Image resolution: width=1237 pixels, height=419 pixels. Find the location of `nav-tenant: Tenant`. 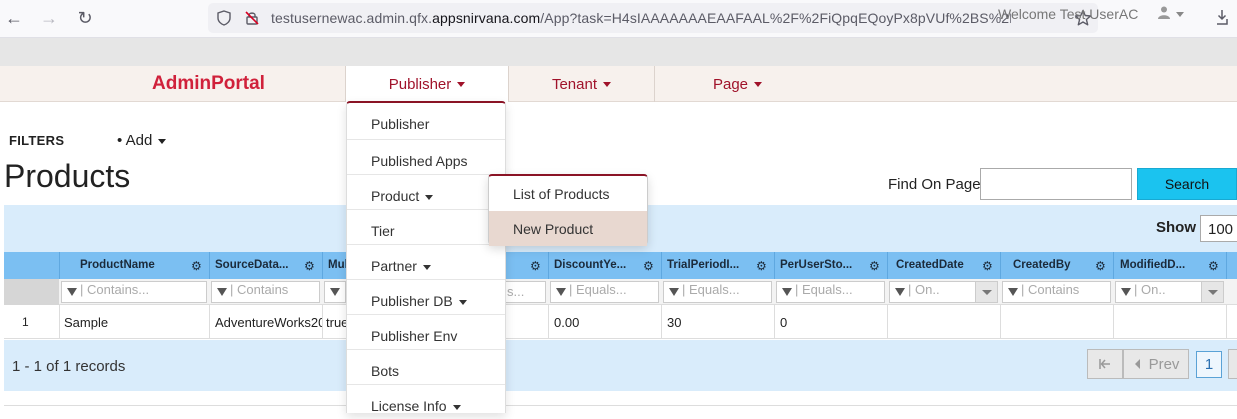

nav-tenant: Tenant is located at coordinates (581, 84).